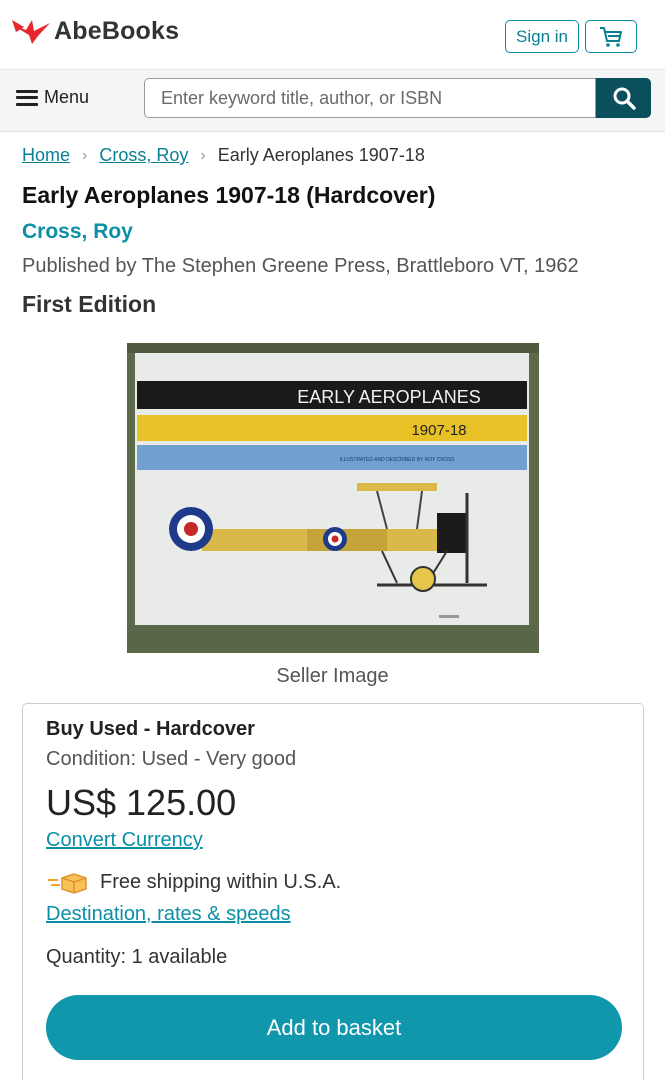  I want to click on breadcrumb-current: Early Aeroplanes 1907-18, so click(321, 155).